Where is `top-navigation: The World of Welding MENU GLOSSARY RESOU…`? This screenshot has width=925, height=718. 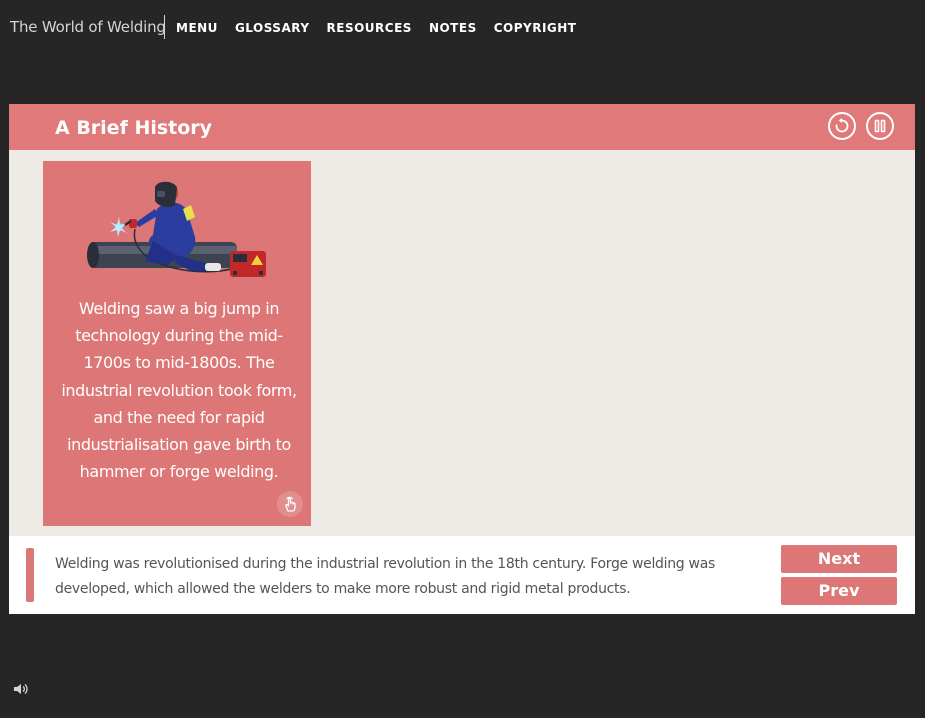
top-navigation: The World of Welding MENU GLOSSARY RESOU… is located at coordinates (462, 29).